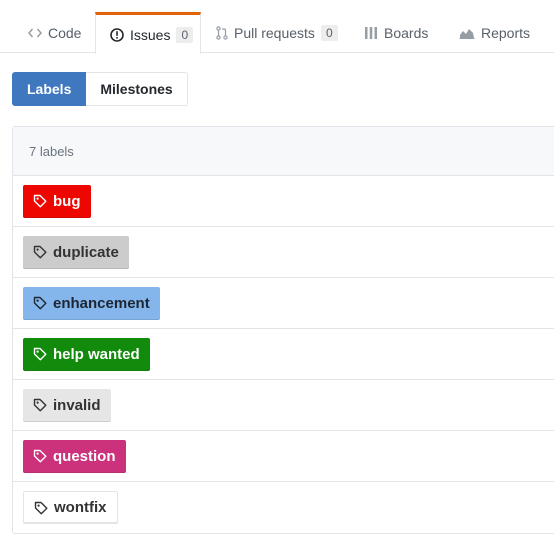 The image size is (554, 542). What do you see at coordinates (86, 252) in the screenshot?
I see `label-name: duplicate` at bounding box center [86, 252].